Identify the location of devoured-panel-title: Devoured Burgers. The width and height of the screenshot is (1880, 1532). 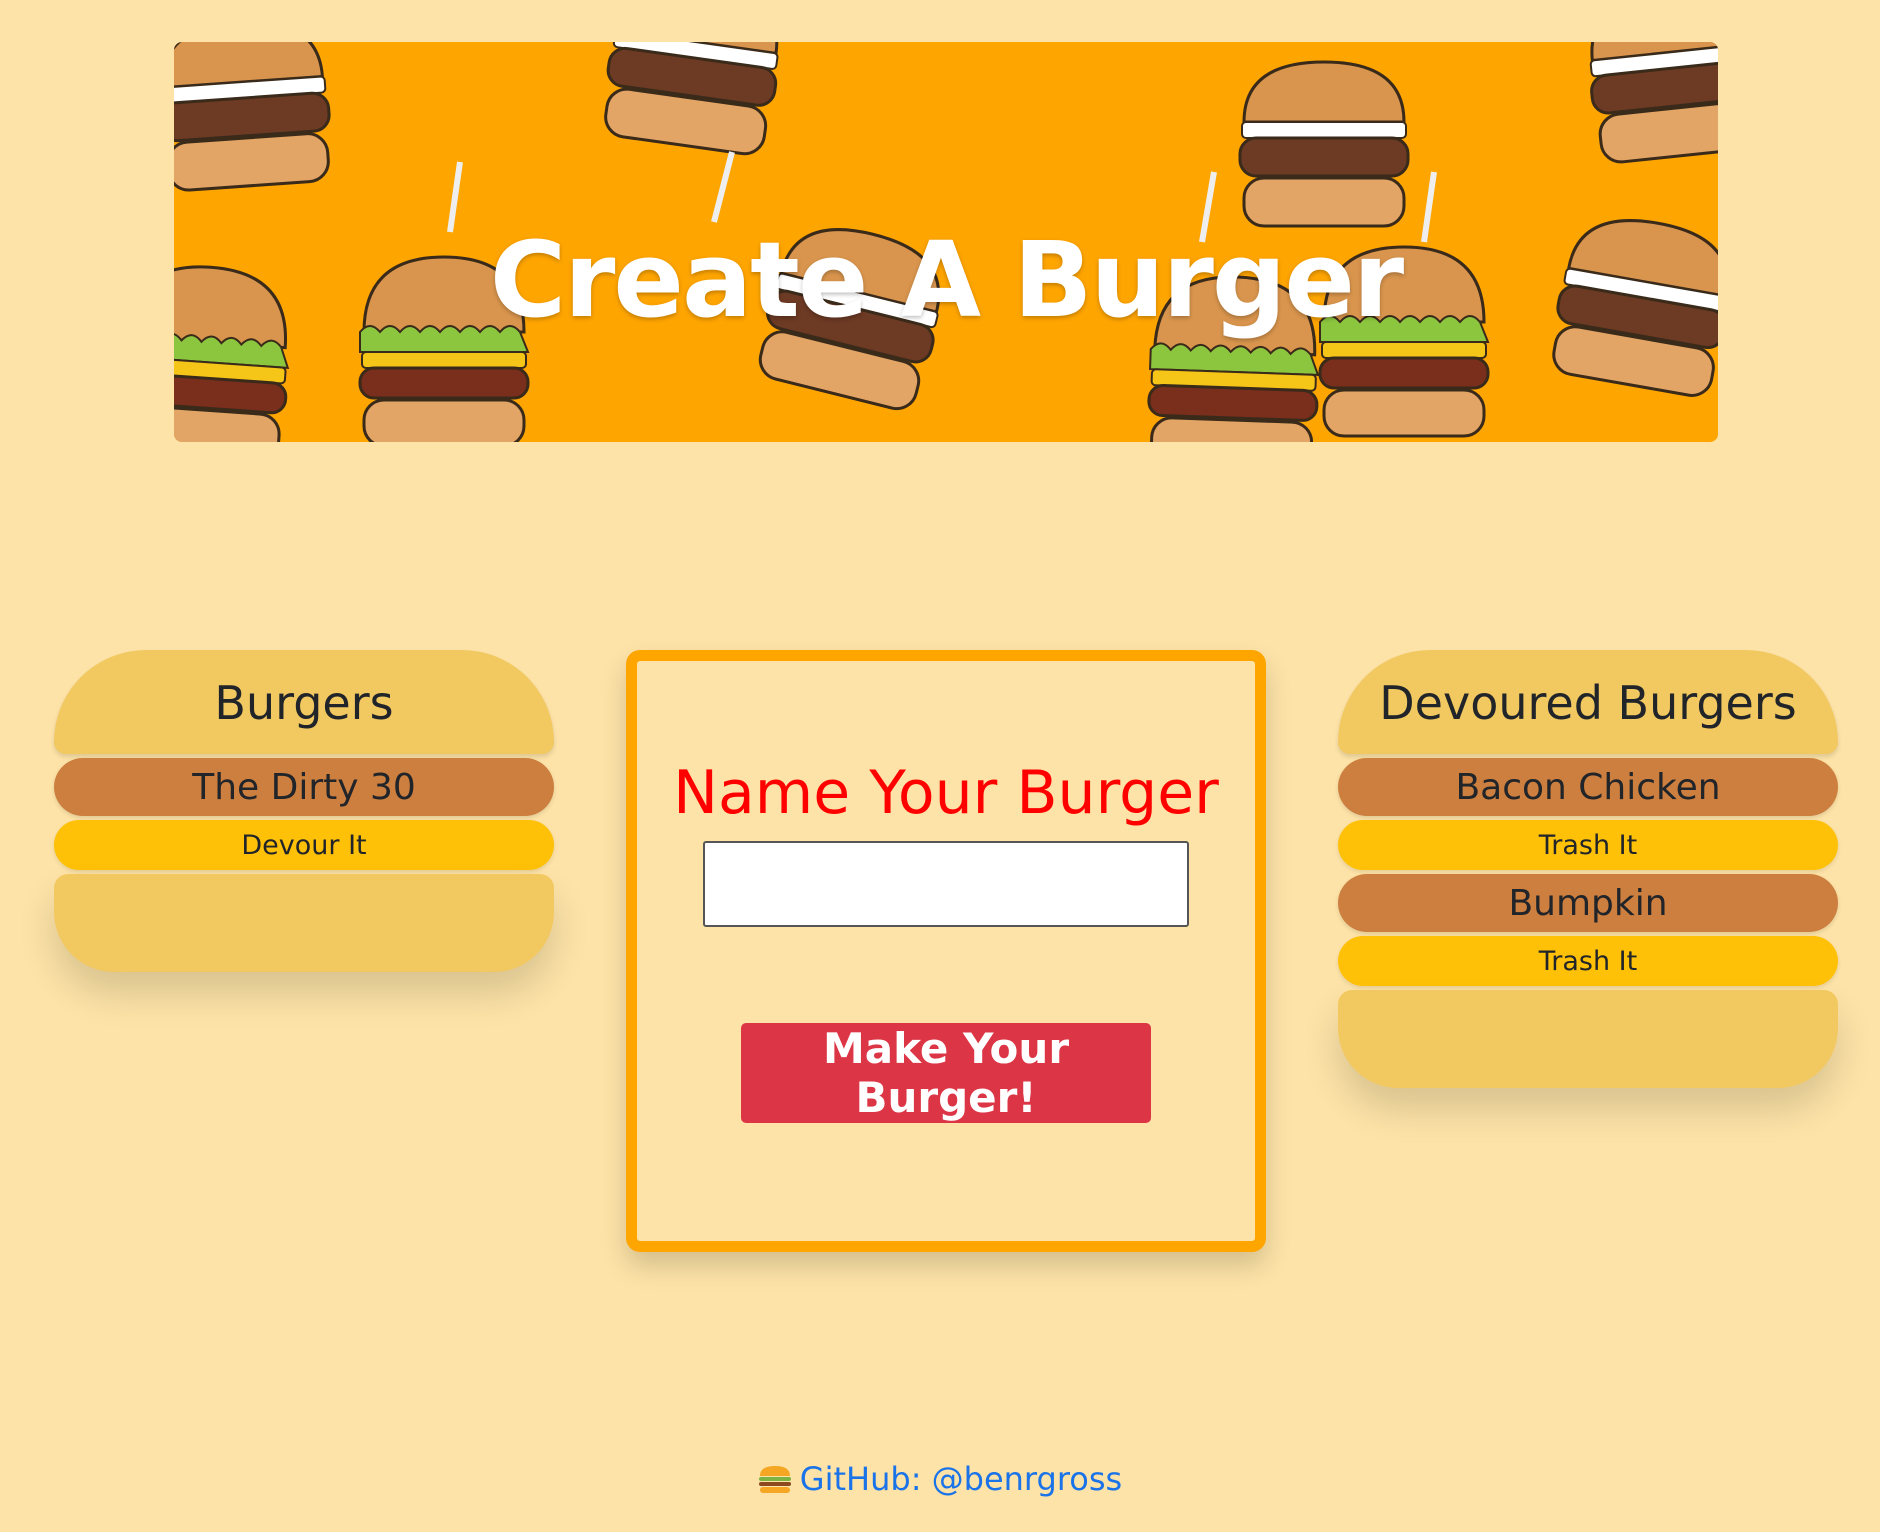
(1588, 703).